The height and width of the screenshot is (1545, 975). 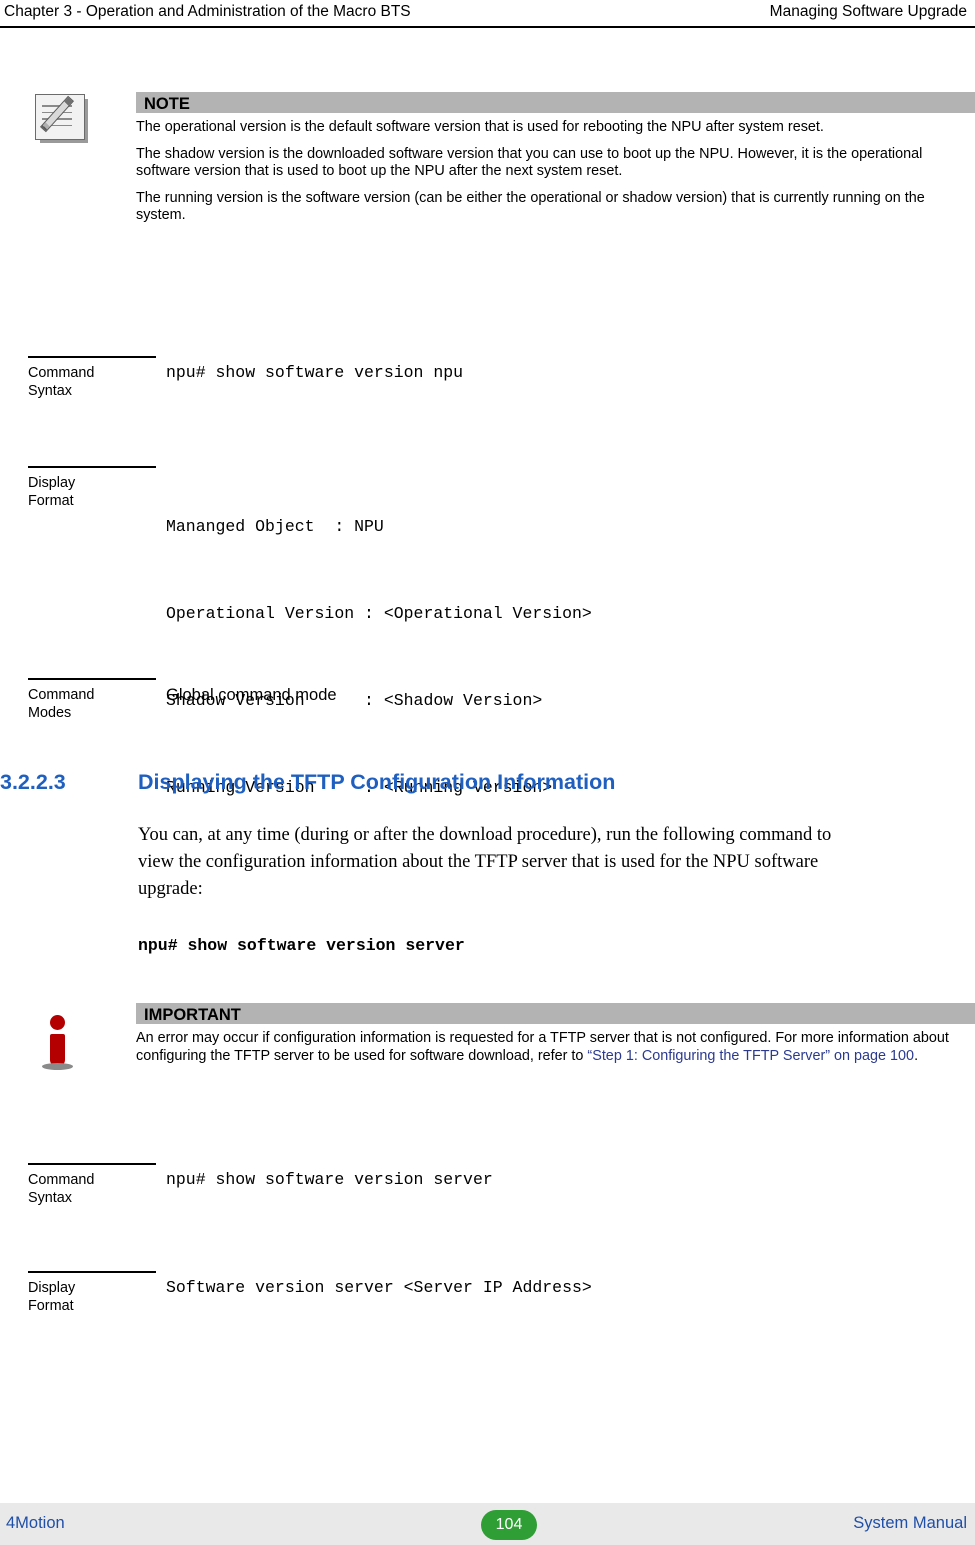 What do you see at coordinates (57, 1066) in the screenshot?
I see `important-icon-base` at bounding box center [57, 1066].